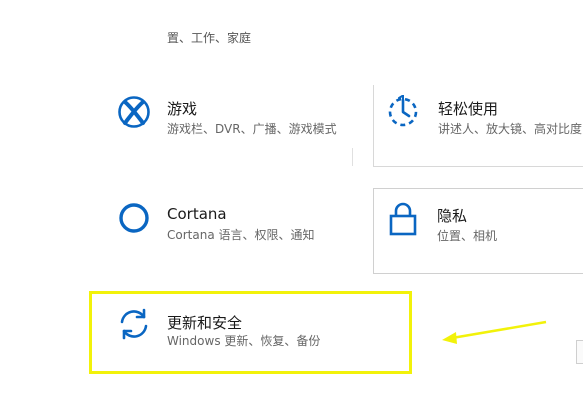 The image size is (583, 400). What do you see at coordinates (182, 109) in the screenshot?
I see `tile-title: 游戏` at bounding box center [182, 109].